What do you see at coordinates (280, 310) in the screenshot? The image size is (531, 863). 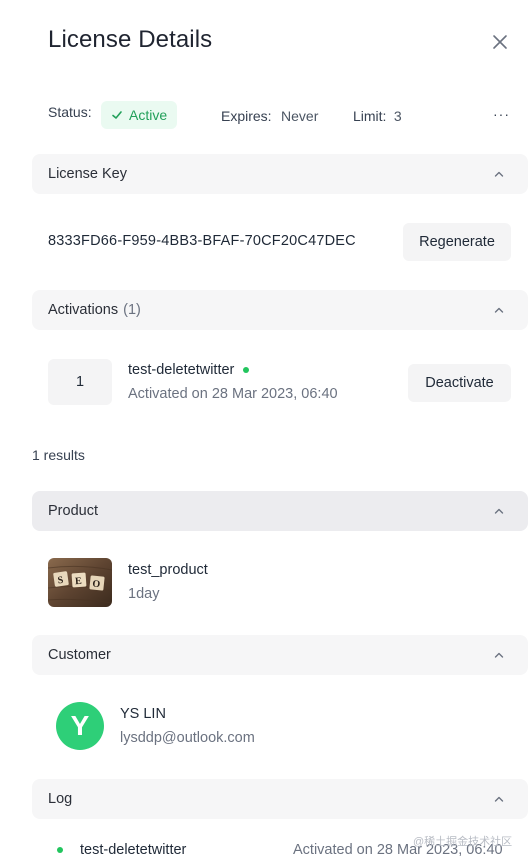 I see `activations-section-header: Activations (1)` at bounding box center [280, 310].